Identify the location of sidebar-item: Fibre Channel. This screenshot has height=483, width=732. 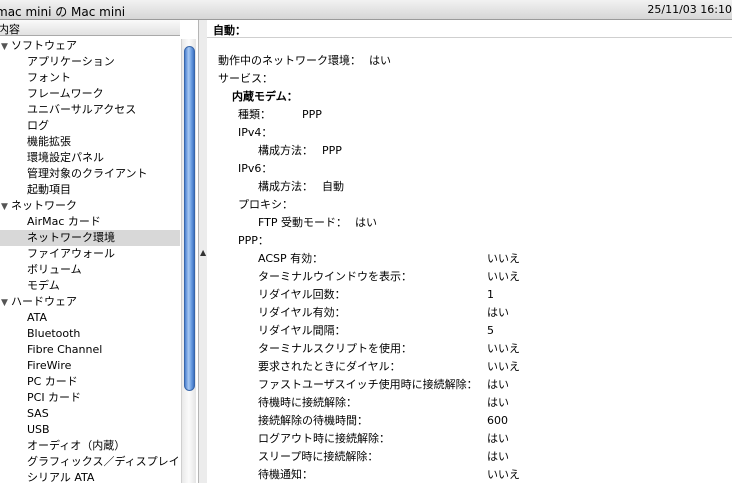
(90, 350).